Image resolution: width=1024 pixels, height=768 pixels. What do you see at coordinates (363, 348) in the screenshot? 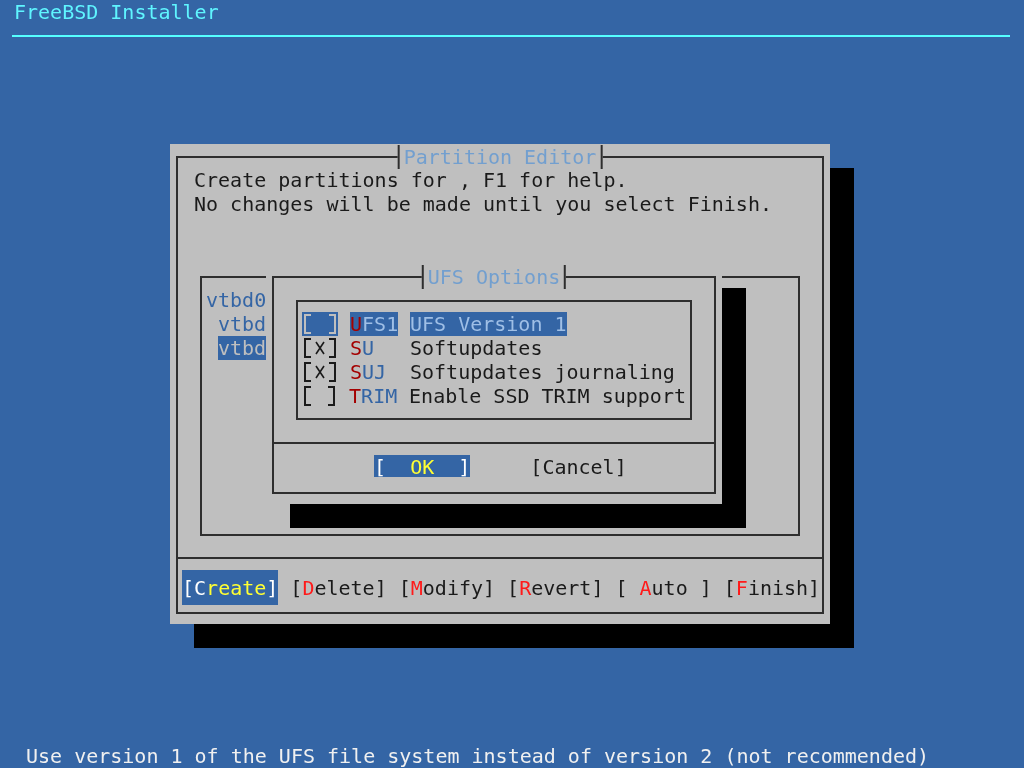
I see `option-name: SU` at bounding box center [363, 348].